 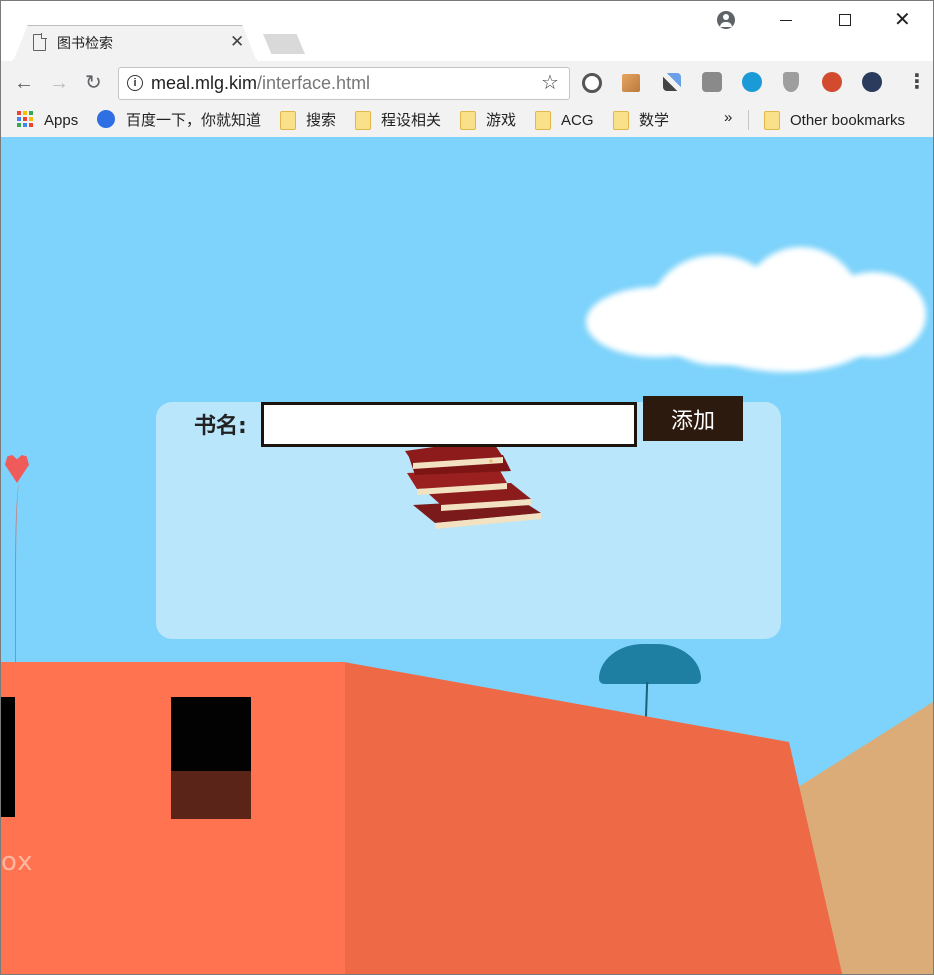 What do you see at coordinates (917, 82) in the screenshot?
I see `browser-menu-icon: ⋮` at bounding box center [917, 82].